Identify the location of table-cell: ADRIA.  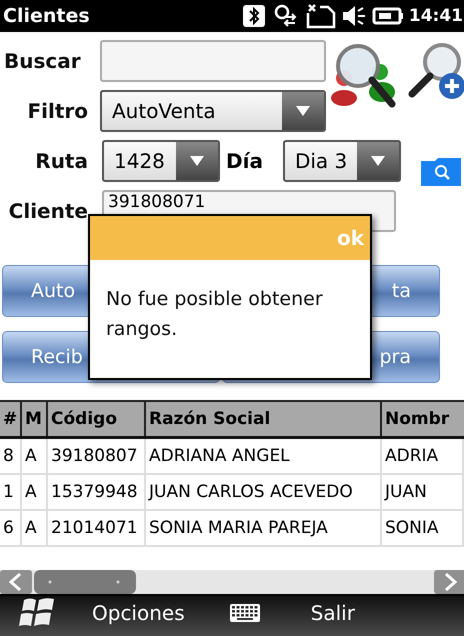
(423, 456).